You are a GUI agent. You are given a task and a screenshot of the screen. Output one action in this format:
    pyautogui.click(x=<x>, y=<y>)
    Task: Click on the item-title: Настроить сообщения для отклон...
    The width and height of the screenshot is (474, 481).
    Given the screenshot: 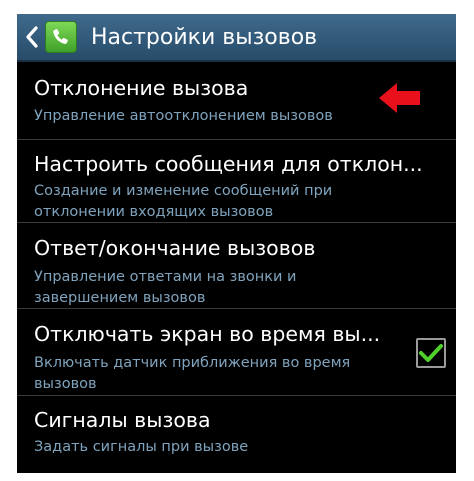 What is the action you would take?
    pyautogui.click(x=228, y=164)
    